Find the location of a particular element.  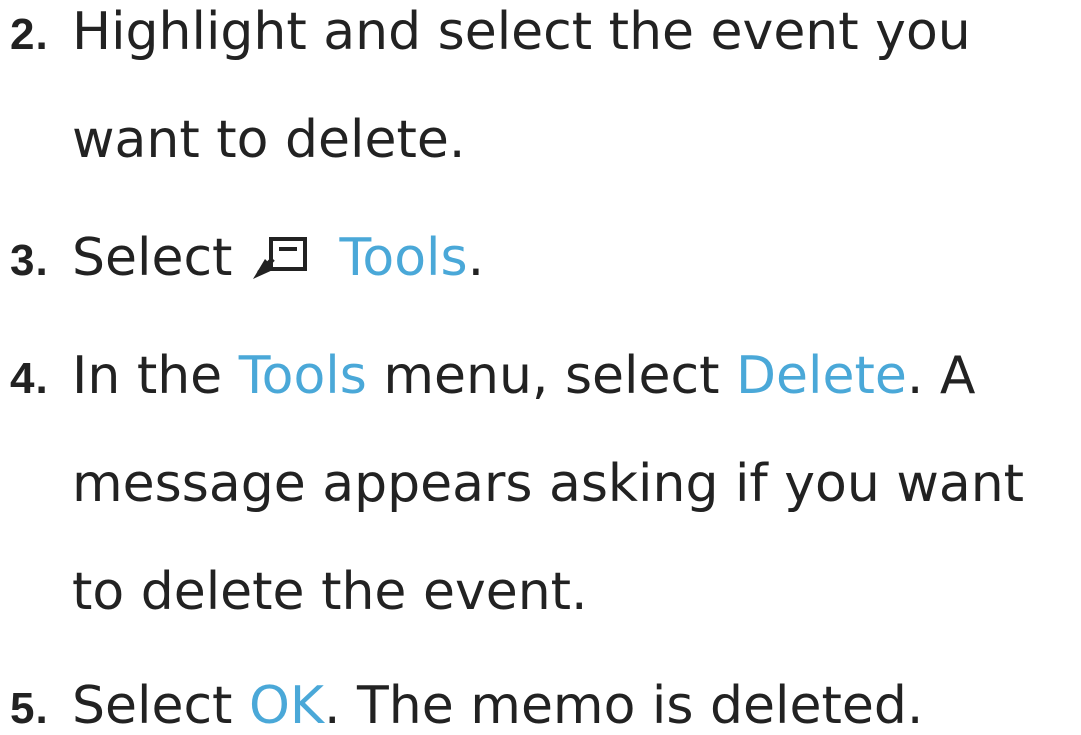

step-number: 4. is located at coordinates (29, 378).